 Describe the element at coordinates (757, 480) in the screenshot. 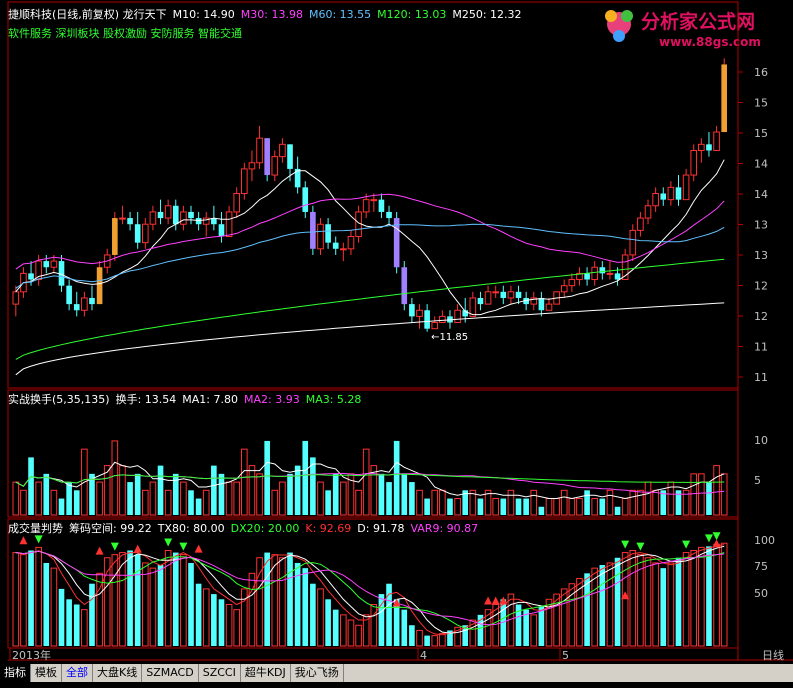

I see `turnover-tick-label: 5` at that location.